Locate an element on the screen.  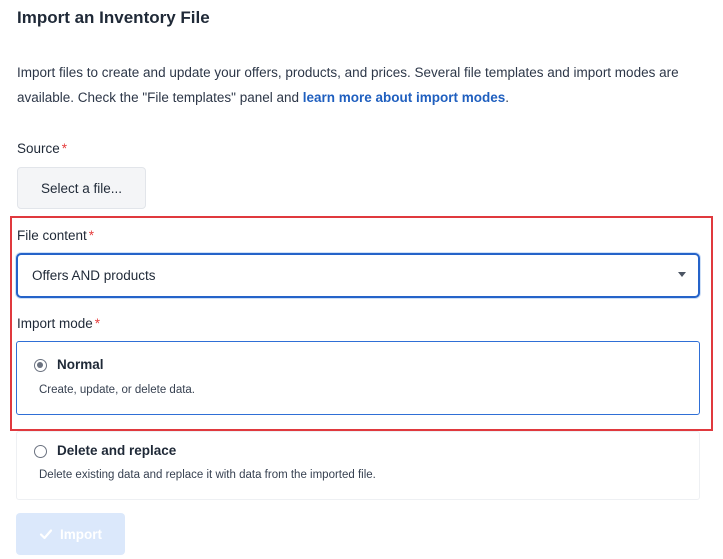
intro-end: . is located at coordinates (507, 97).